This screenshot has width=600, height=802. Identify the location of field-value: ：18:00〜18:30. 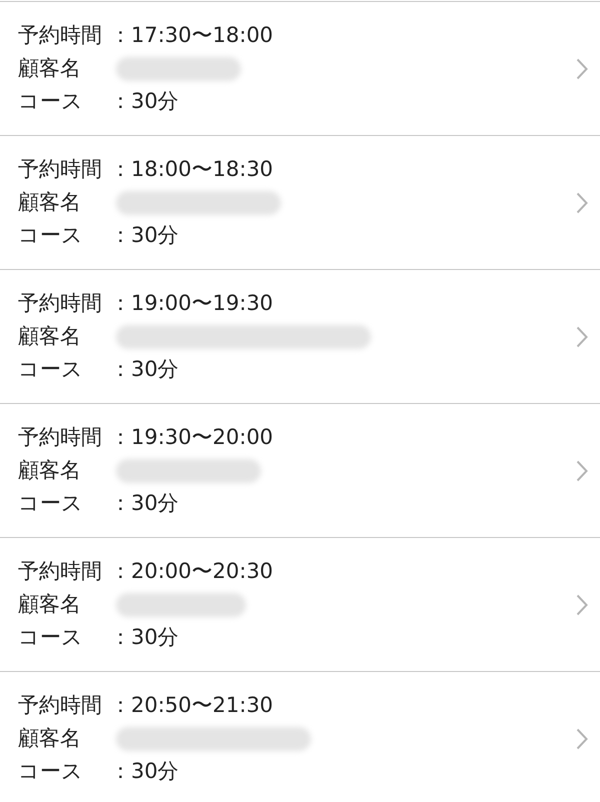
(192, 169).